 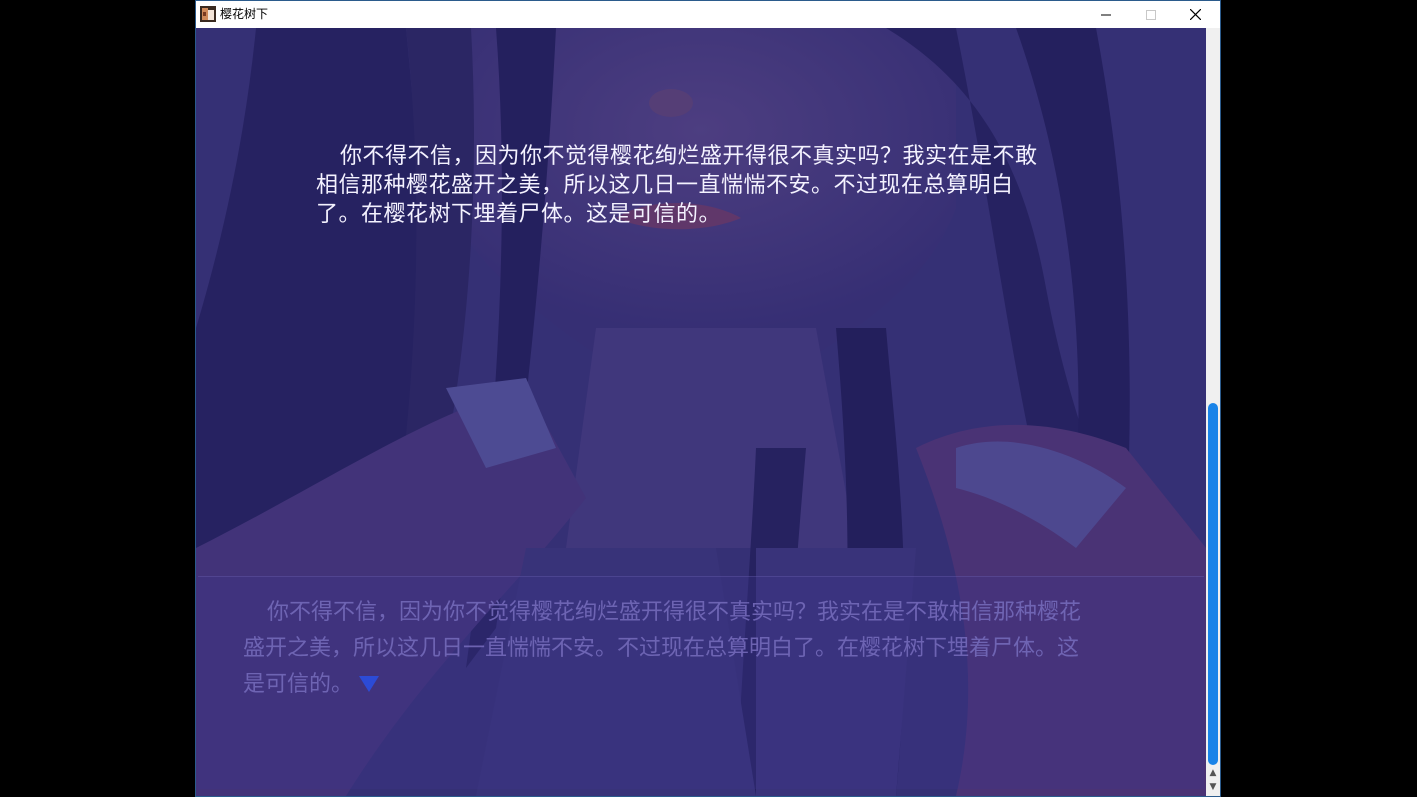 What do you see at coordinates (708, 14) in the screenshot?
I see `title-bar: 樱花树下` at bounding box center [708, 14].